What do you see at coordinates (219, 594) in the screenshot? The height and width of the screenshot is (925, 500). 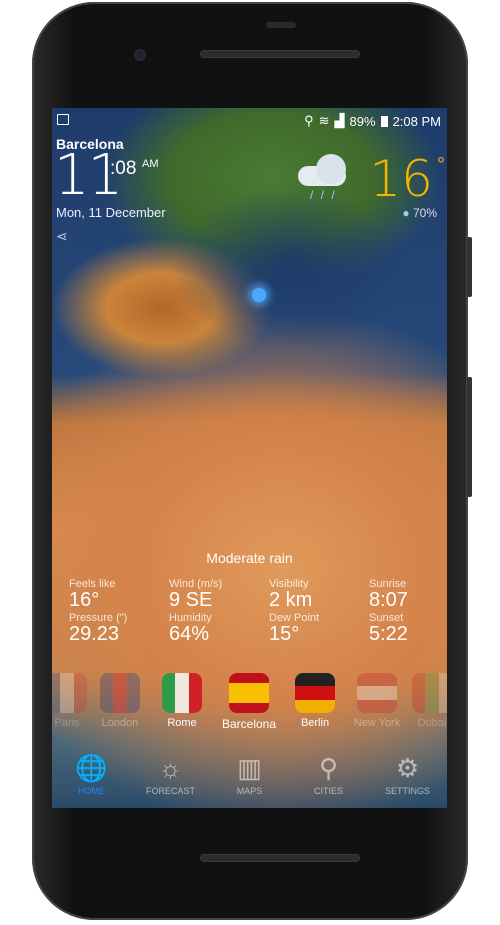 I see `detail-1: Wind (m/s) 9 SE` at bounding box center [219, 594].